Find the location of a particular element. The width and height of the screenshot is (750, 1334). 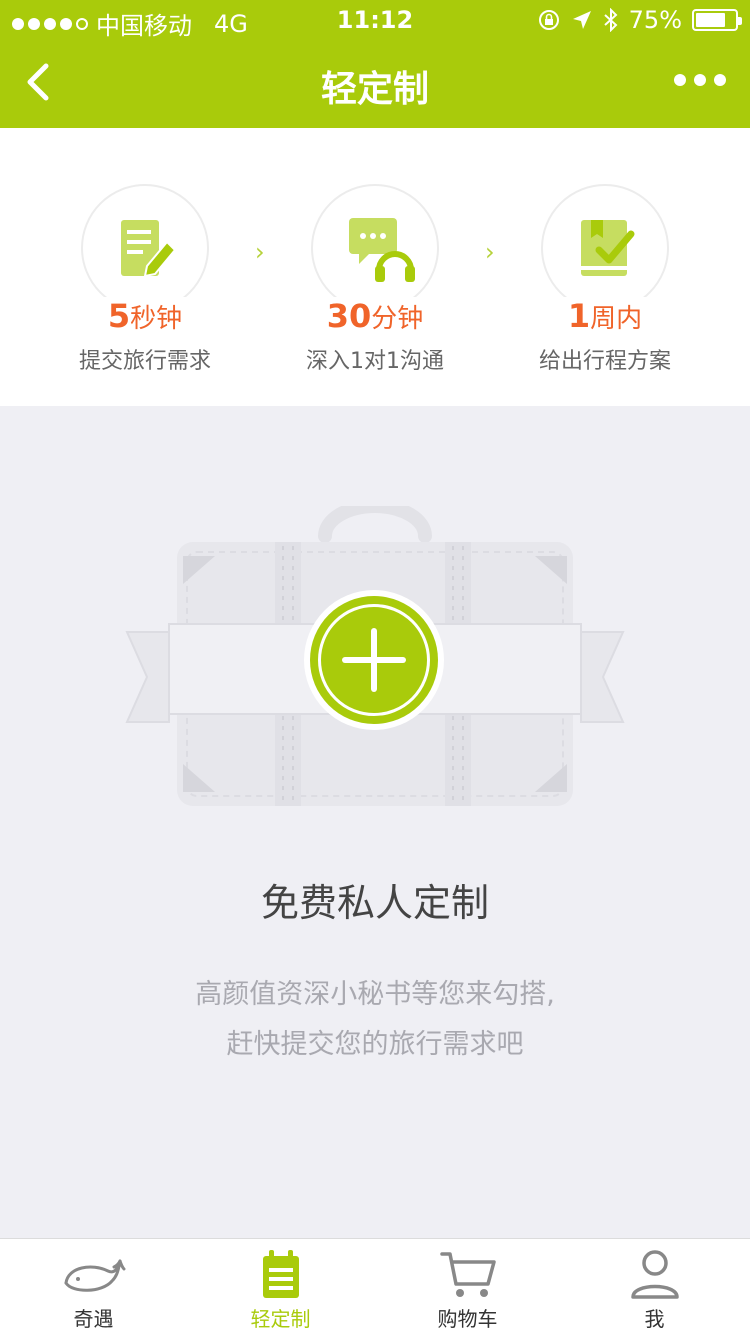

step-communicate: 30分钟 深入1对1沟通 is located at coordinates (375, 279).